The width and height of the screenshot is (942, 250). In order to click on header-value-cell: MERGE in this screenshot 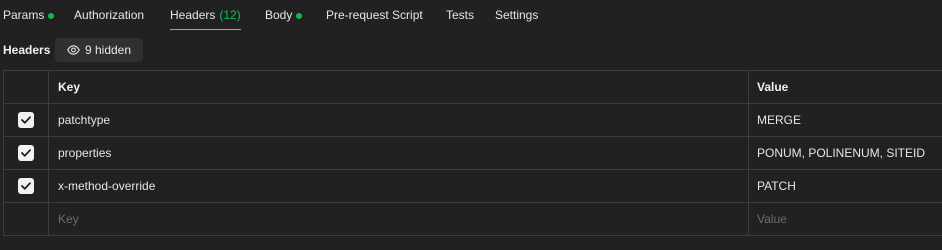, I will do `click(845, 120)`.